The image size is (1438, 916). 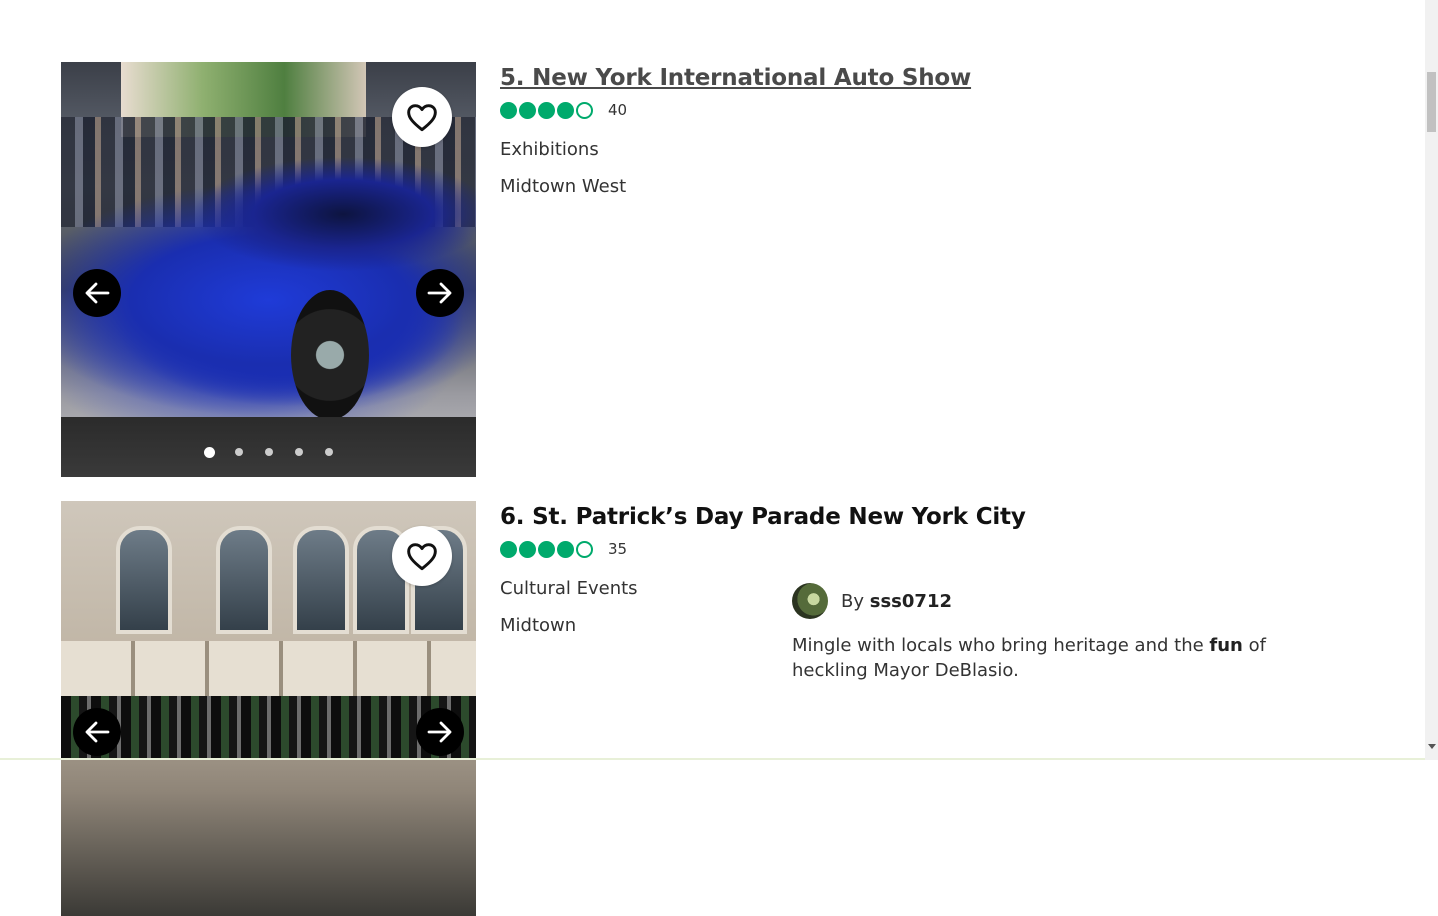 What do you see at coordinates (1431, 380) in the screenshot?
I see `page-scrollbar` at bounding box center [1431, 380].